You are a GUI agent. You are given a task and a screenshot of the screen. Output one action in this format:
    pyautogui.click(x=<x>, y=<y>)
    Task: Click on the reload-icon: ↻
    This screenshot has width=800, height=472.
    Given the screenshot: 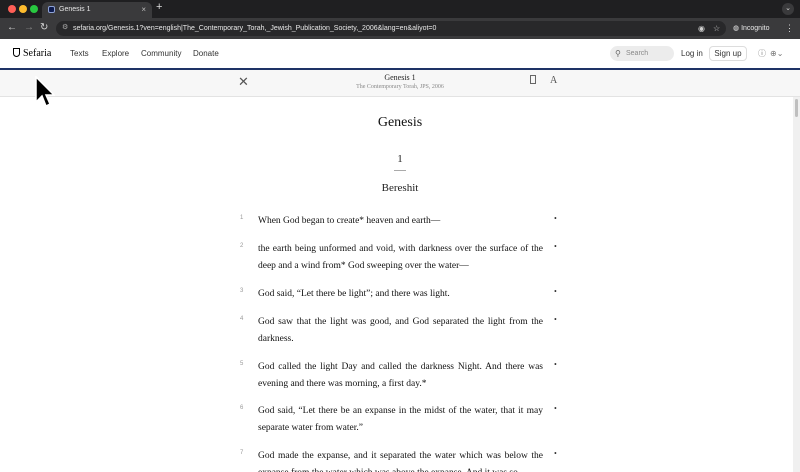 What is the action you would take?
    pyautogui.click(x=44, y=28)
    